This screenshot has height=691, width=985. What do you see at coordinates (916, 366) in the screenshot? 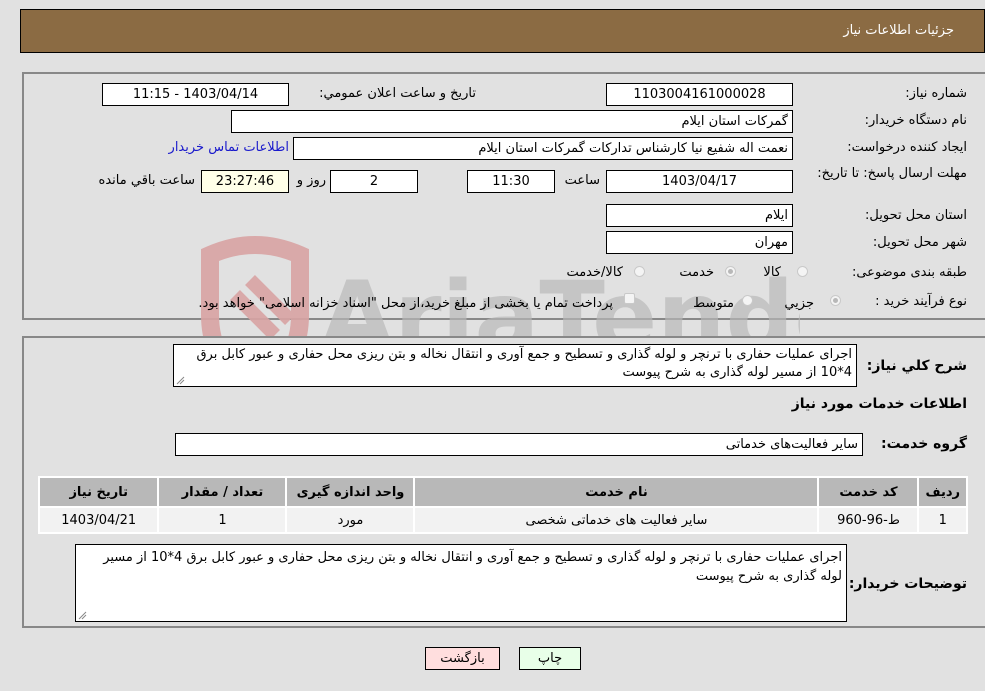
I see `general-desc-label: شرح کلي نياز:` at bounding box center [916, 366].